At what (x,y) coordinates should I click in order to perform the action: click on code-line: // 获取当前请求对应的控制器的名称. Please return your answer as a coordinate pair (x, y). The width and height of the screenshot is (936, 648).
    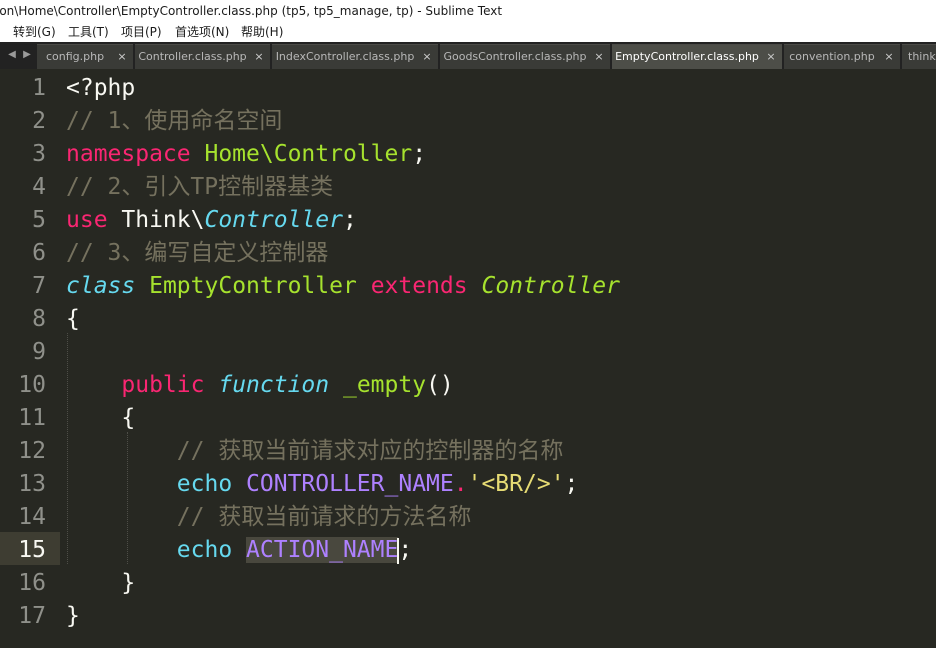
    Looking at the image, I should click on (315, 451).